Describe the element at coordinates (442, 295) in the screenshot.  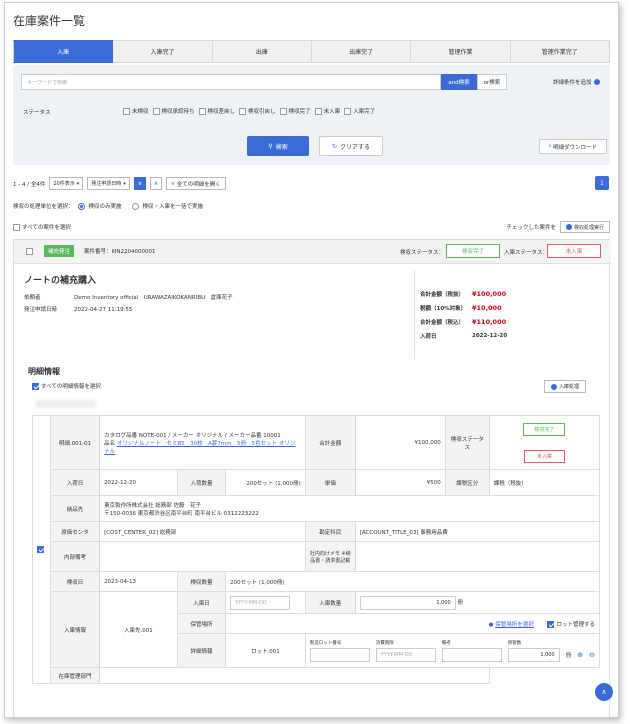
I see `subtotal-label: 合計金額（税抜）` at that location.